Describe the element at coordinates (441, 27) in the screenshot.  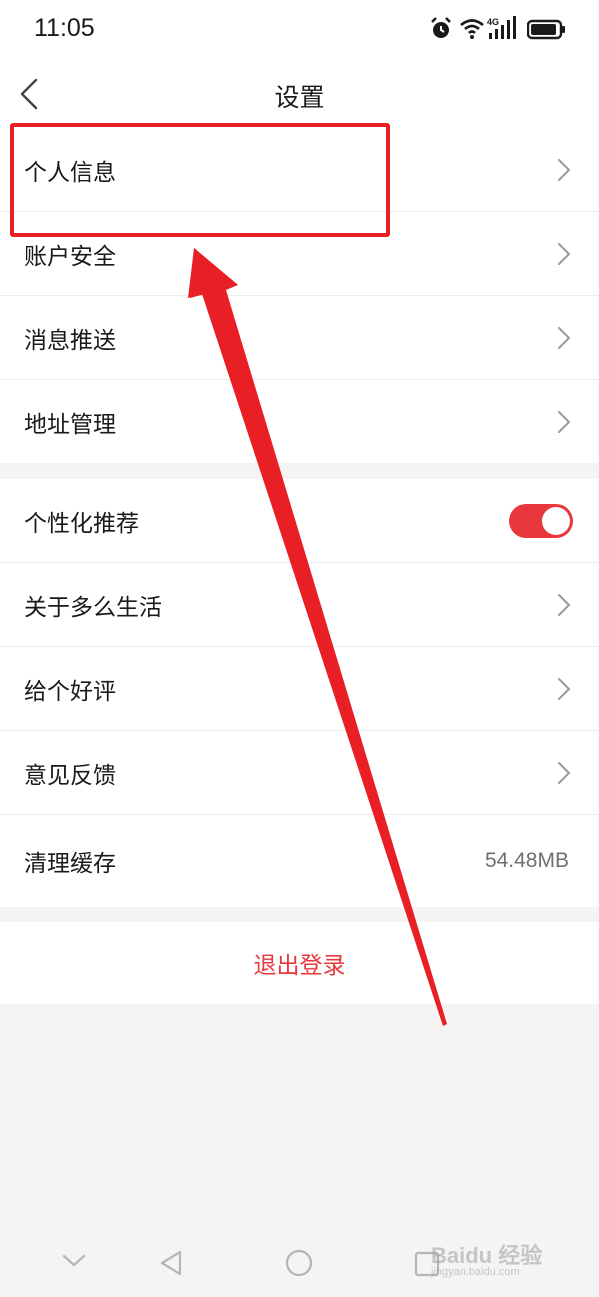
I see `alarm-icon` at that location.